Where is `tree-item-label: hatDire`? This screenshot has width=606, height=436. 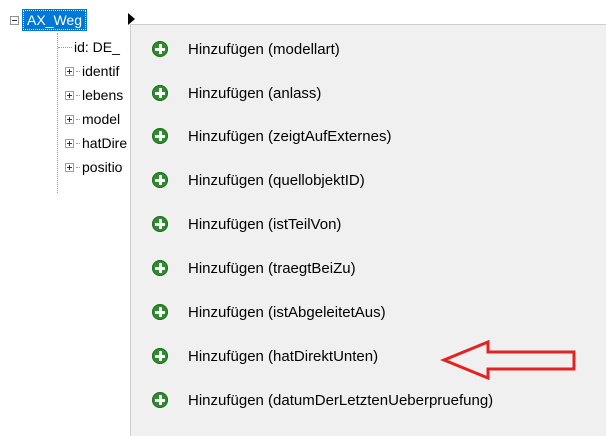 tree-item-label: hatDire is located at coordinates (105, 143).